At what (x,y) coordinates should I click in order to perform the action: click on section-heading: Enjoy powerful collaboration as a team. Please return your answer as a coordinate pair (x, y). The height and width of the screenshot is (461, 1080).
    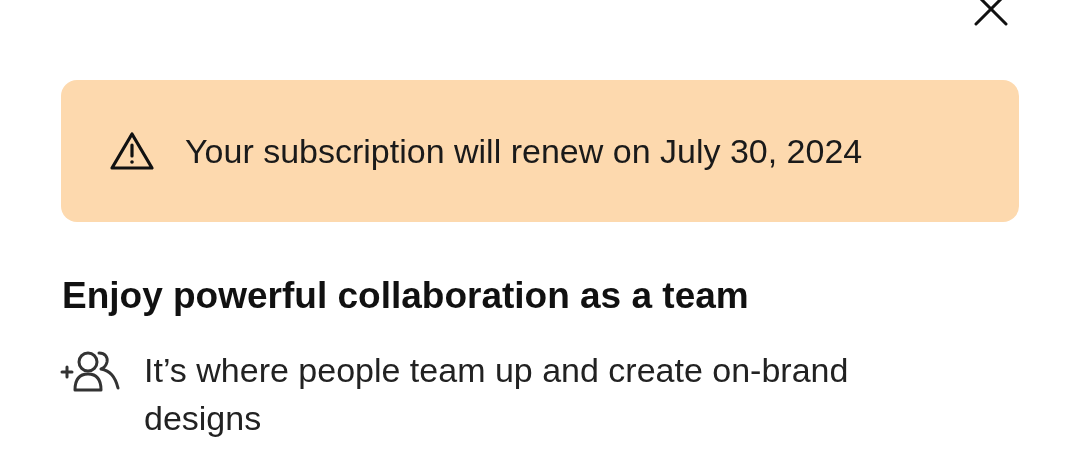
    Looking at the image, I should click on (406, 296).